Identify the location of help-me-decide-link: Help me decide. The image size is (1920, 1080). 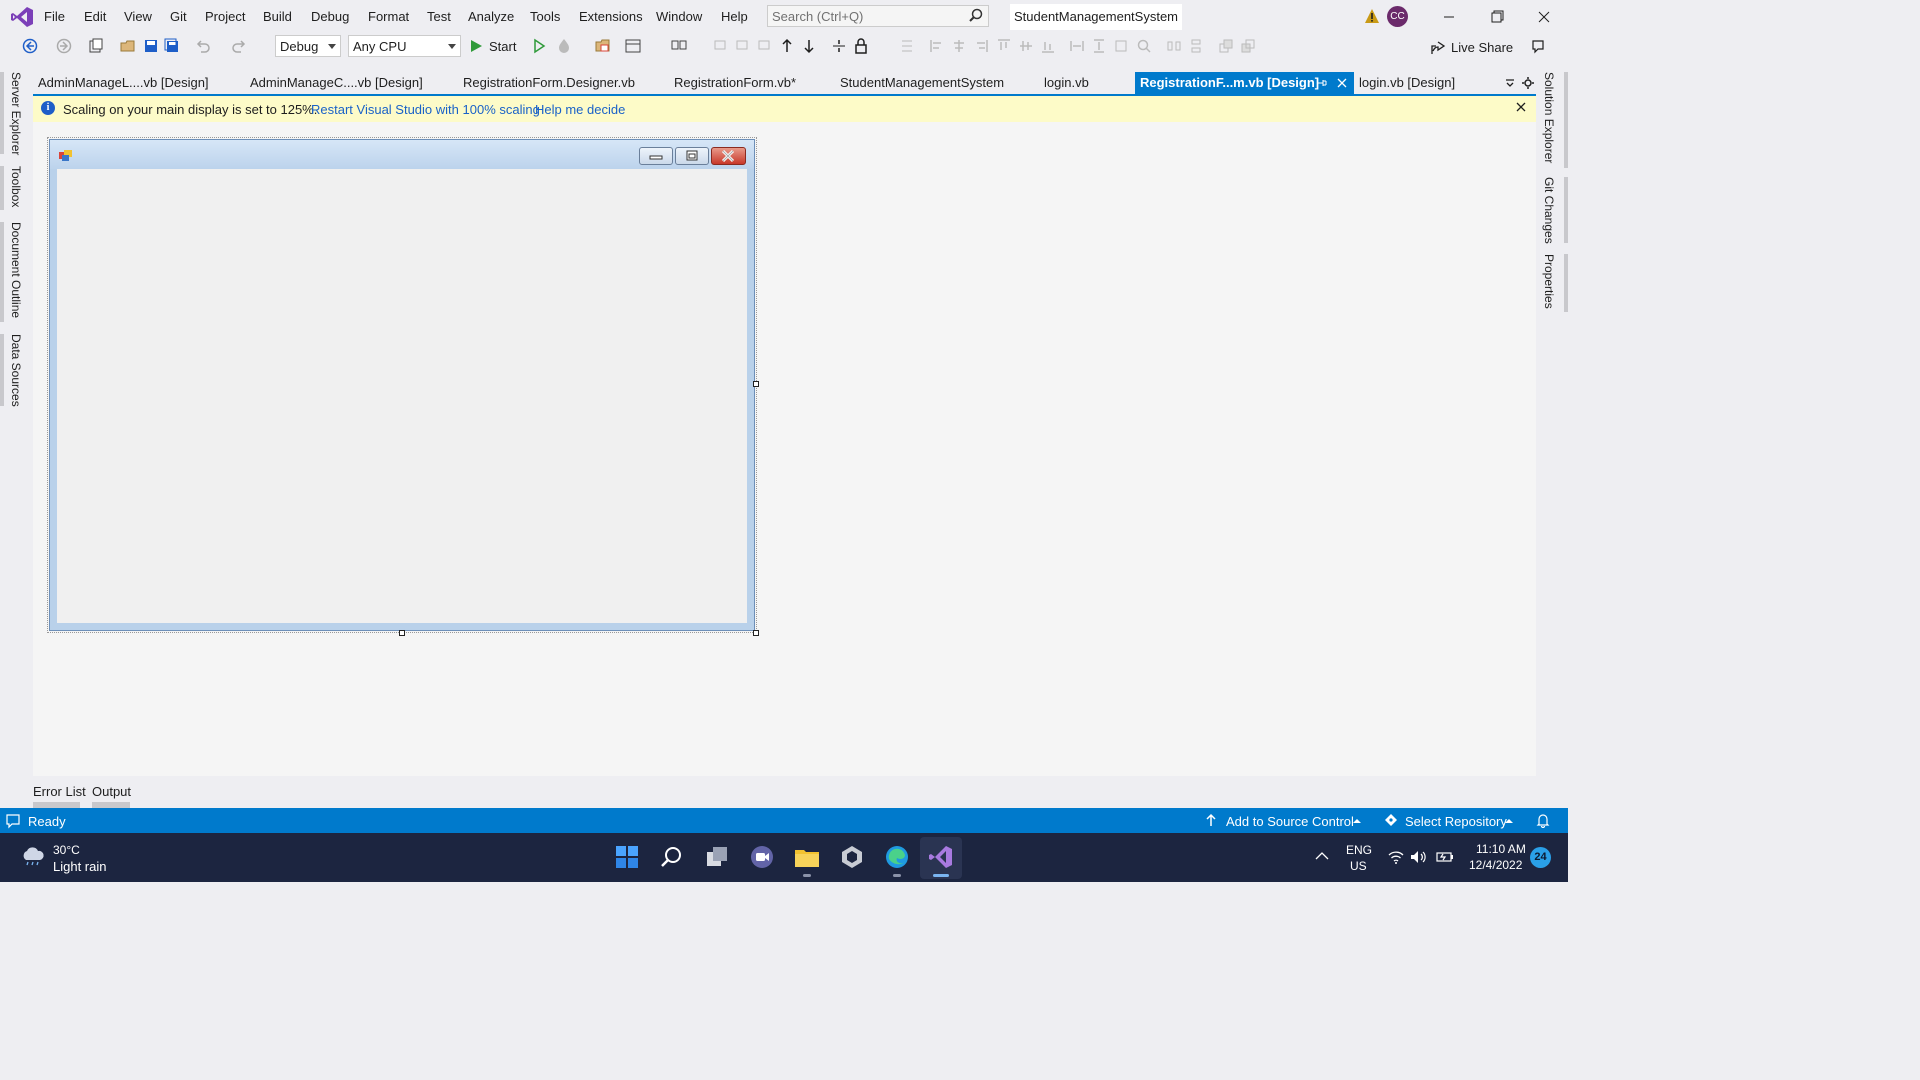
(580, 109).